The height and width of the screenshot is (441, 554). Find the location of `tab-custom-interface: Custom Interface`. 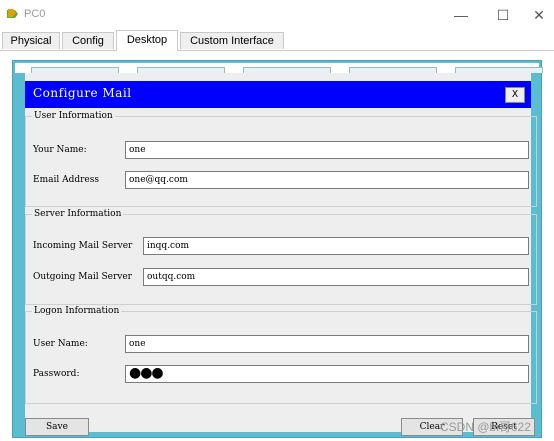

tab-custom-interface: Custom Interface is located at coordinates (232, 40).